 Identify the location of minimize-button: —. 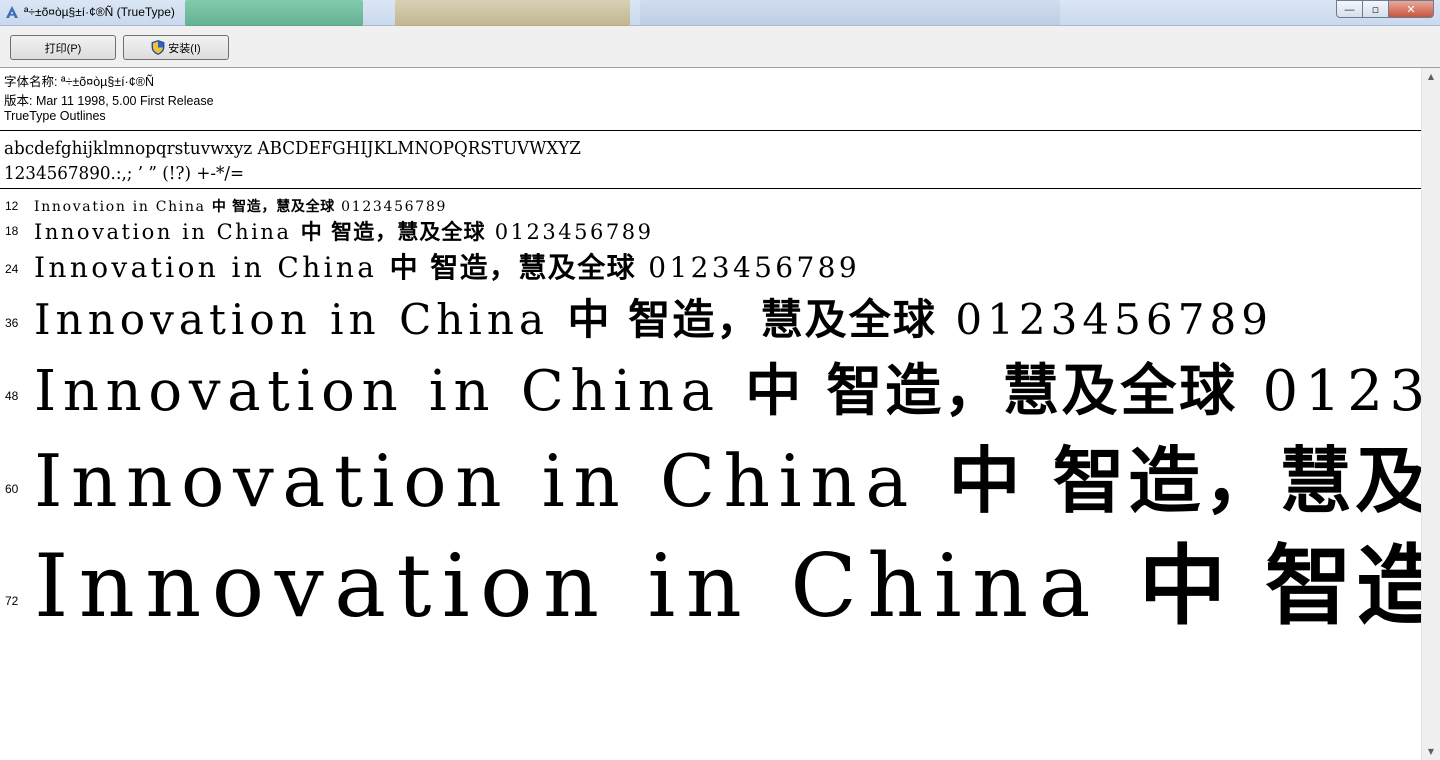
(1349, 9).